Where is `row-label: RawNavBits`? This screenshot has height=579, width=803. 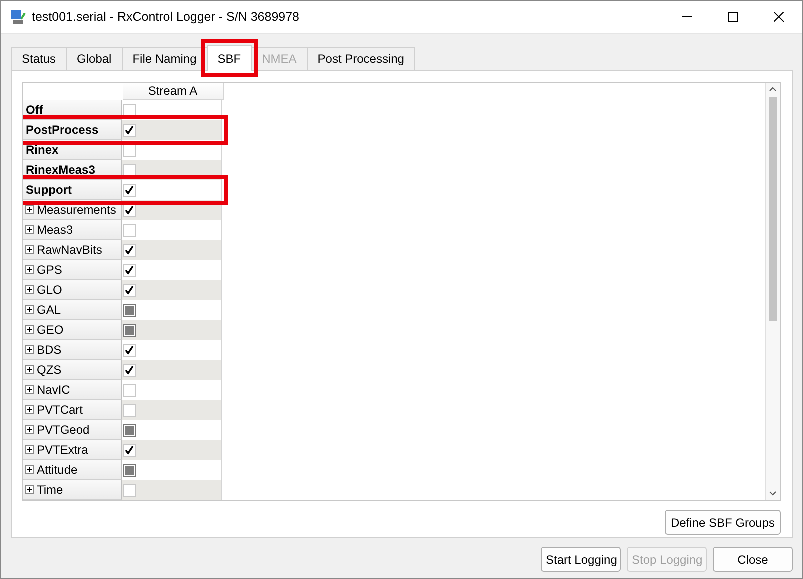 row-label: RawNavBits is located at coordinates (69, 249).